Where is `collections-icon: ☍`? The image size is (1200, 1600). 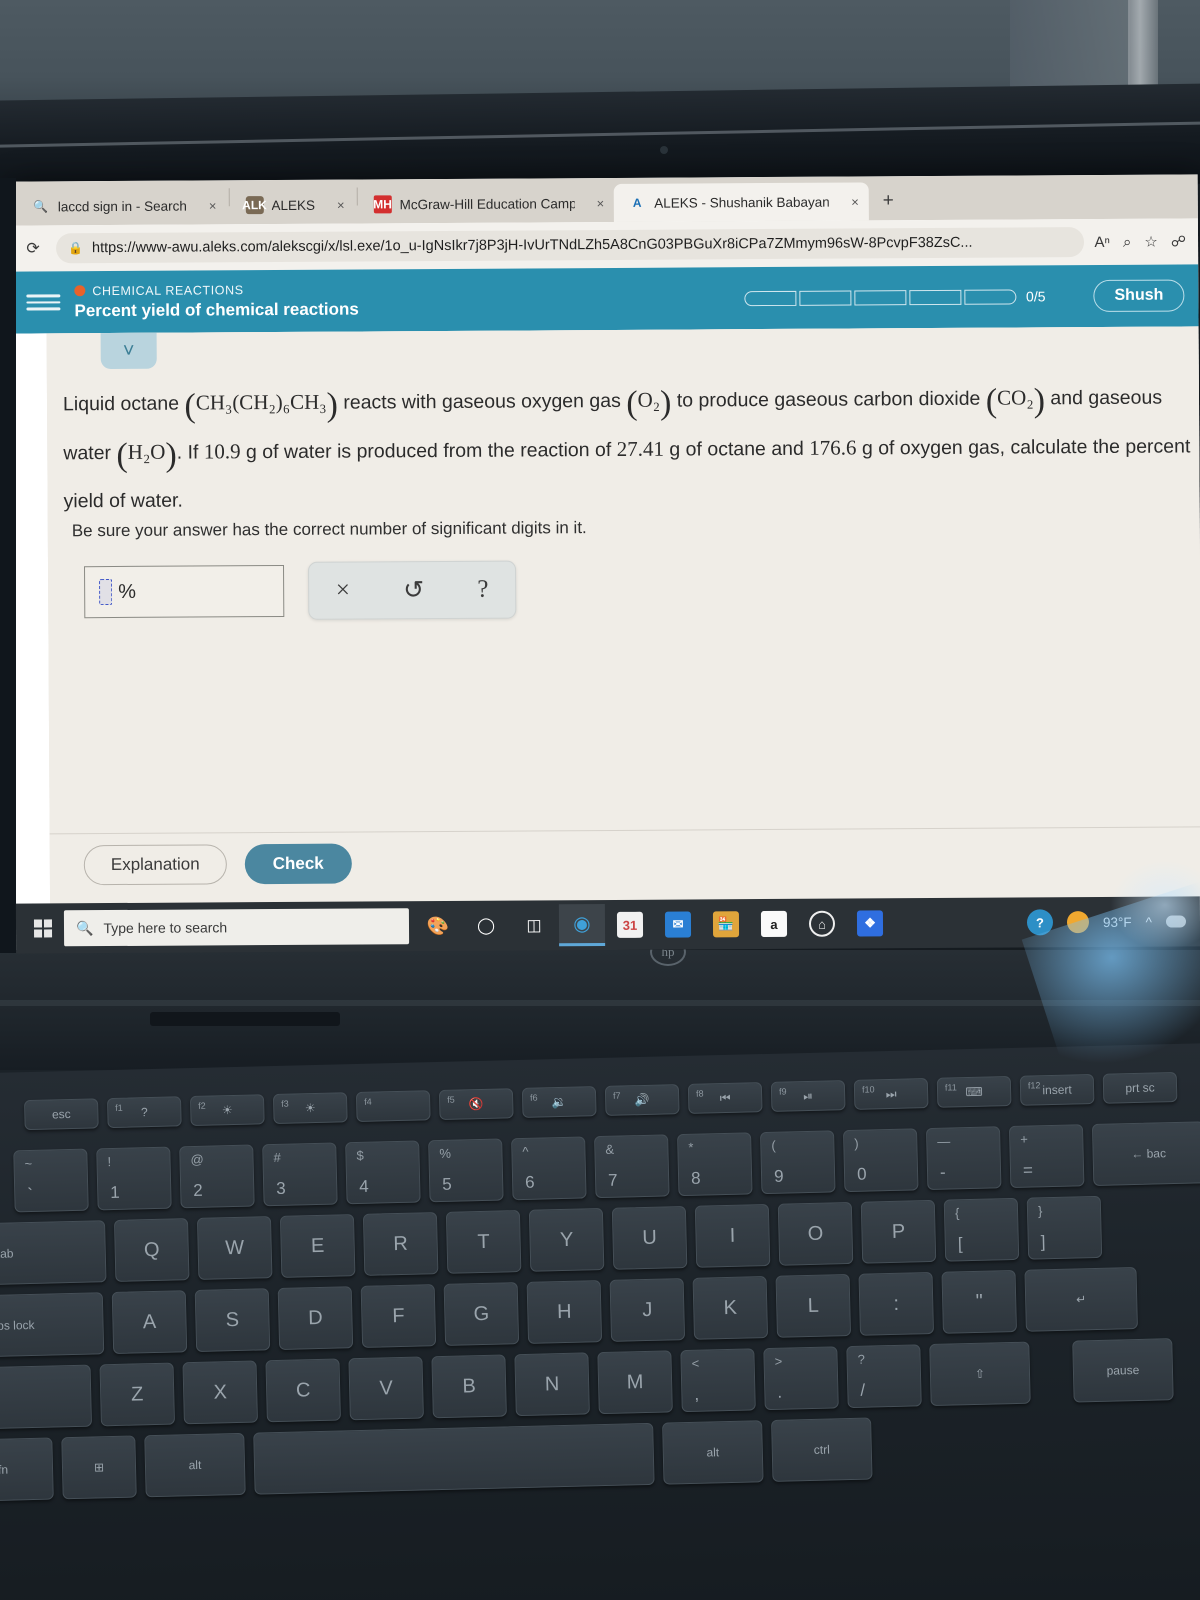
collections-icon: ☍ is located at coordinates (1178, 241).